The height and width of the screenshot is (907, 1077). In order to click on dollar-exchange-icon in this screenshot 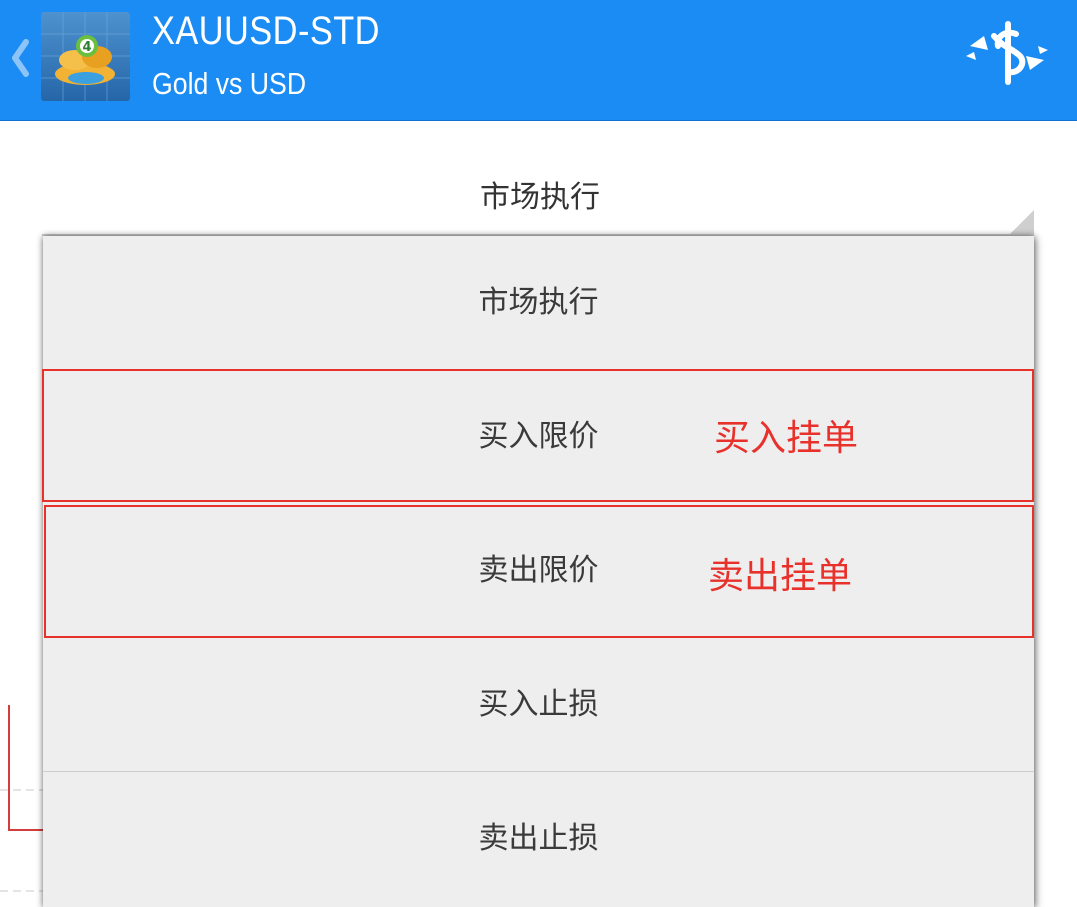, I will do `click(1007, 53)`.